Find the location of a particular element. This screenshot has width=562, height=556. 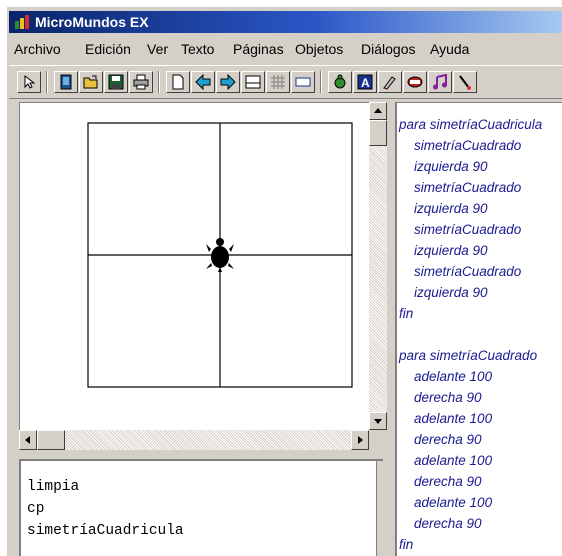

grid-button is located at coordinates (278, 82).